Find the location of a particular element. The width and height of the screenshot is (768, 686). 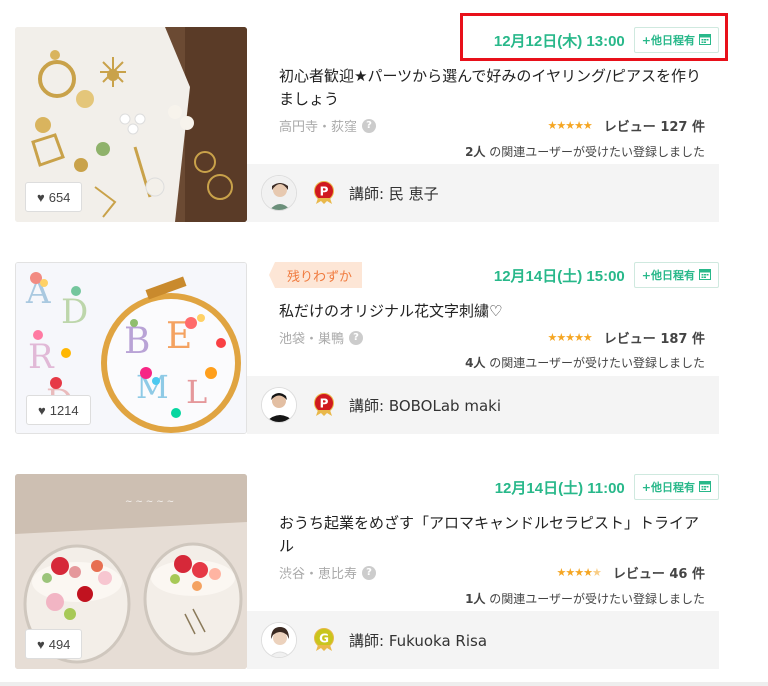

like-count: 654 is located at coordinates (59, 197).